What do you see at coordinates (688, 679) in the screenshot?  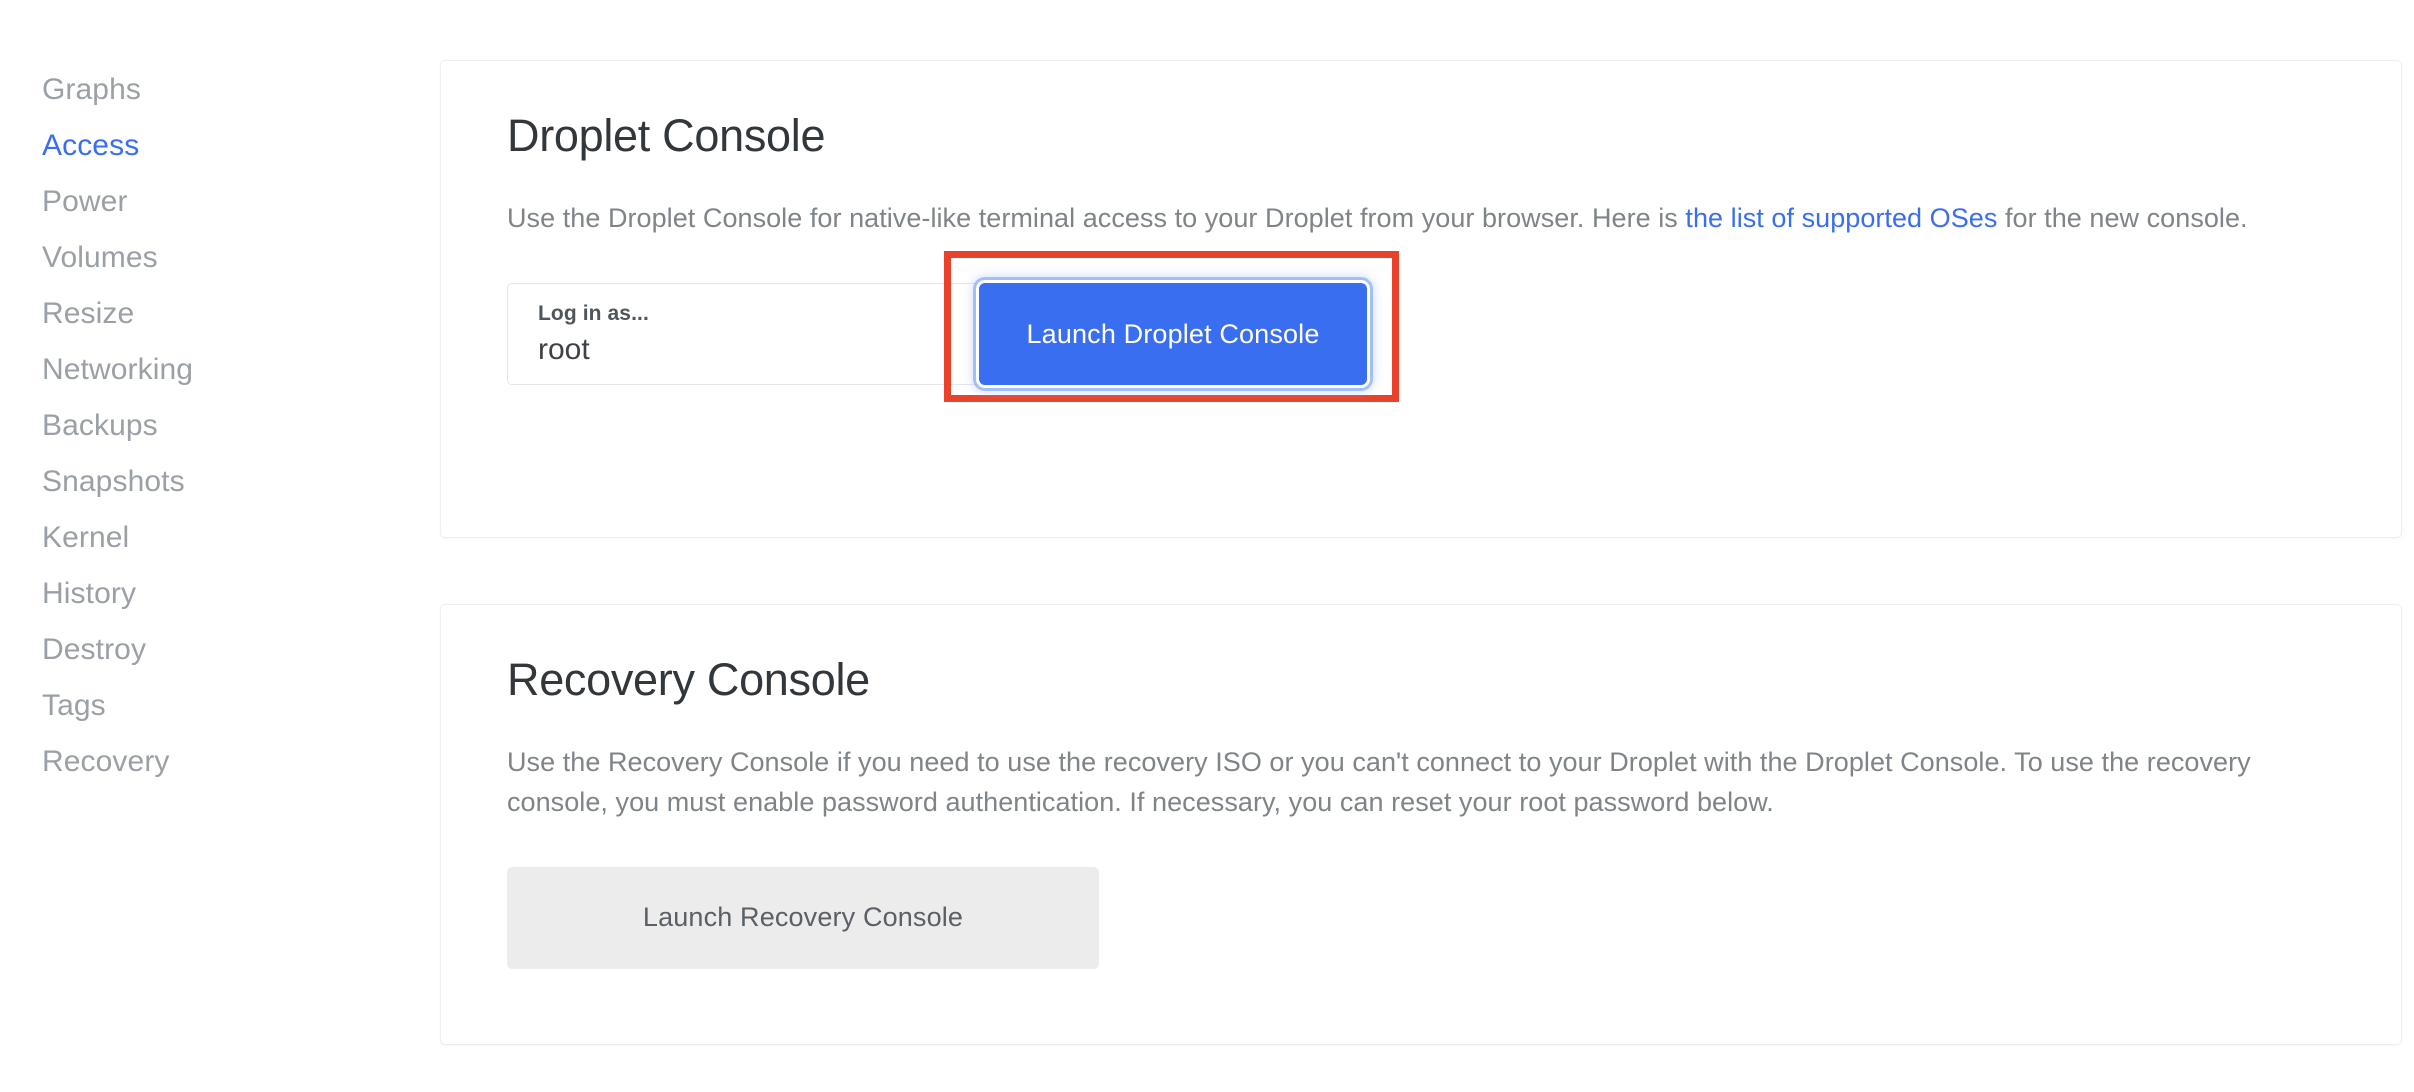 I see `recovery-console-title: Recovery Console` at bounding box center [688, 679].